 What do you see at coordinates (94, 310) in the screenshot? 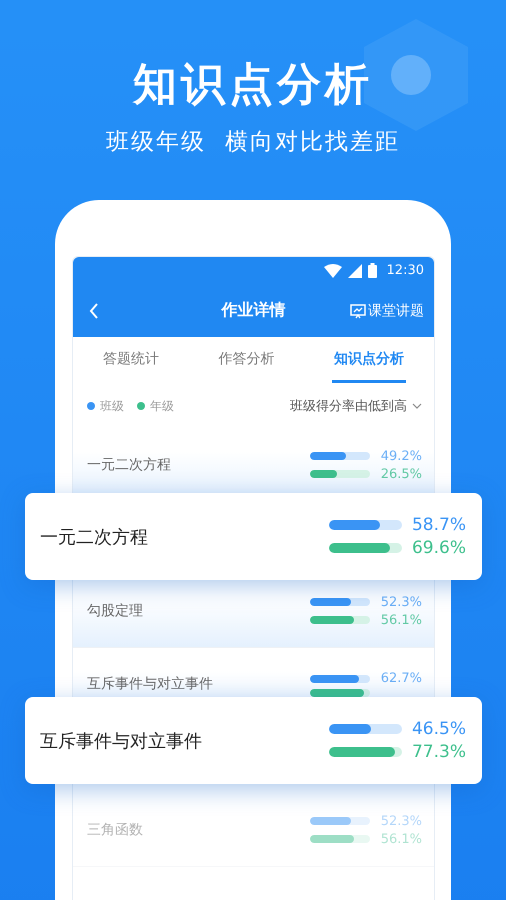
I see `back-icon` at bounding box center [94, 310].